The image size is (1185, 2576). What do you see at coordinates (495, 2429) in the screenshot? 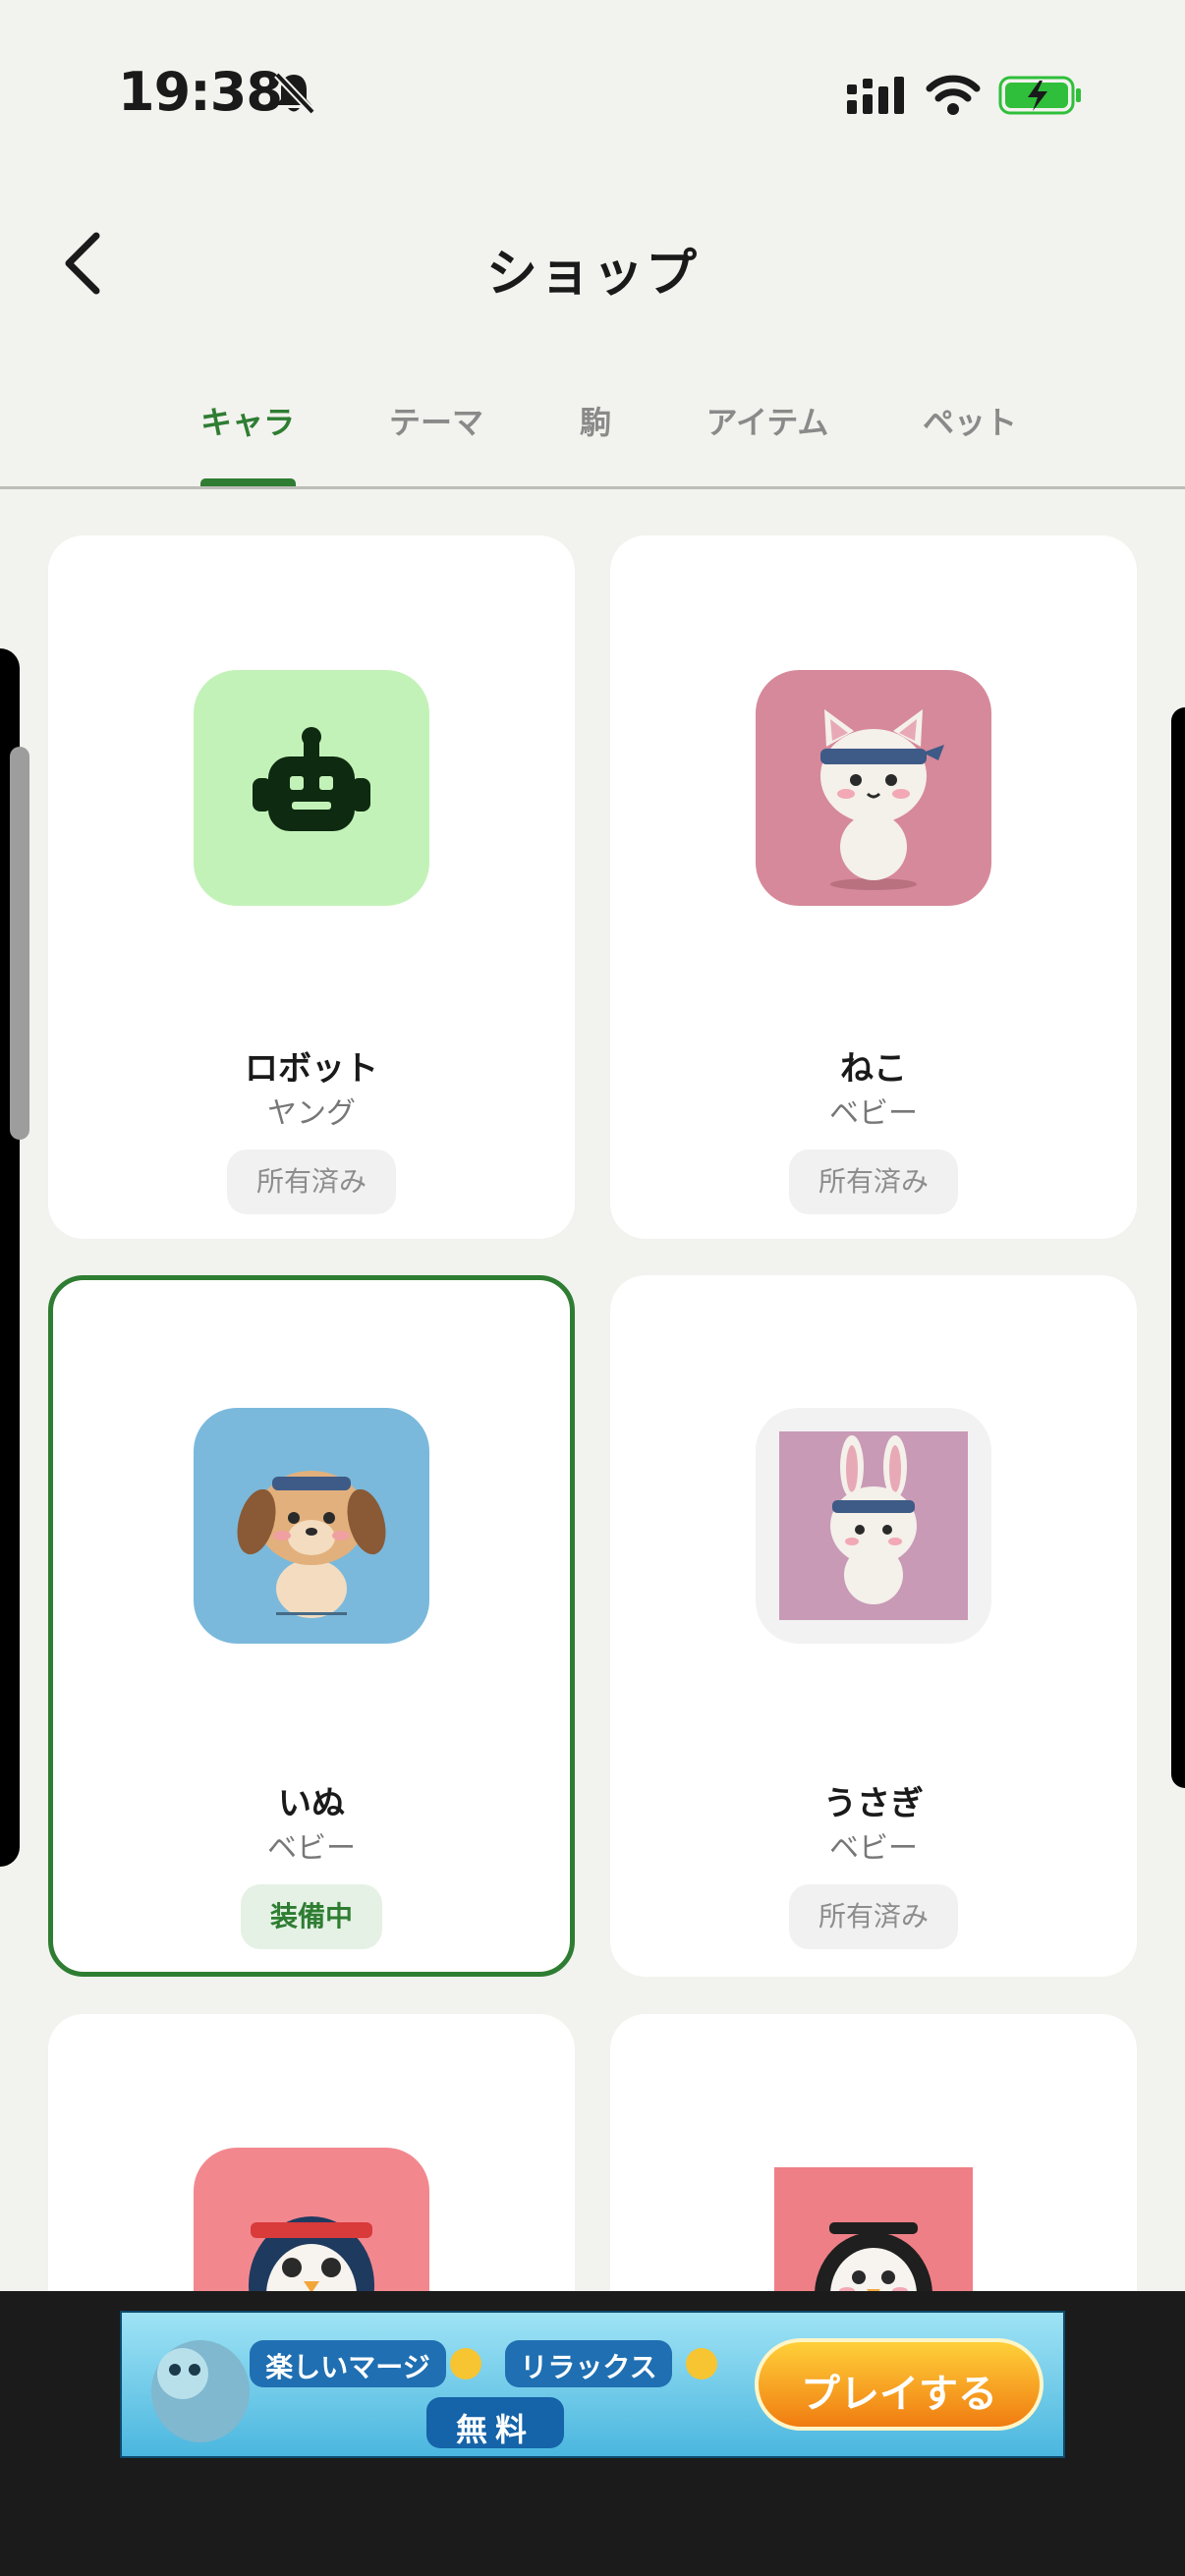
I see `ad-text-free: 無料` at bounding box center [495, 2429].